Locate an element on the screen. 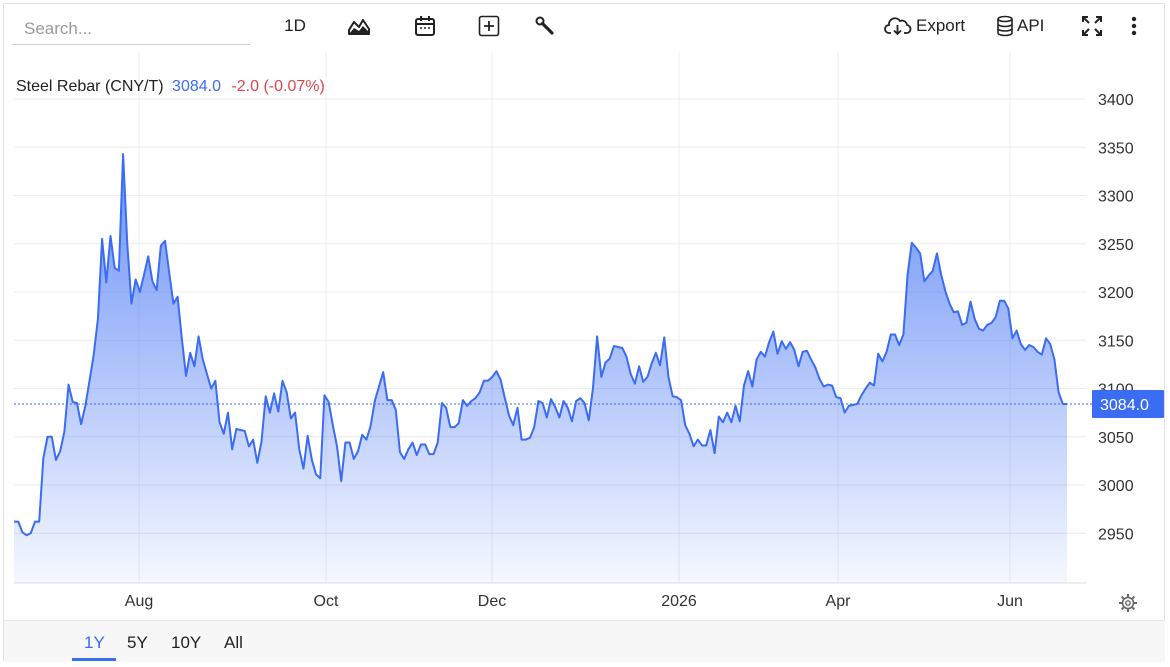  settings-tools-button is located at coordinates (545, 26).